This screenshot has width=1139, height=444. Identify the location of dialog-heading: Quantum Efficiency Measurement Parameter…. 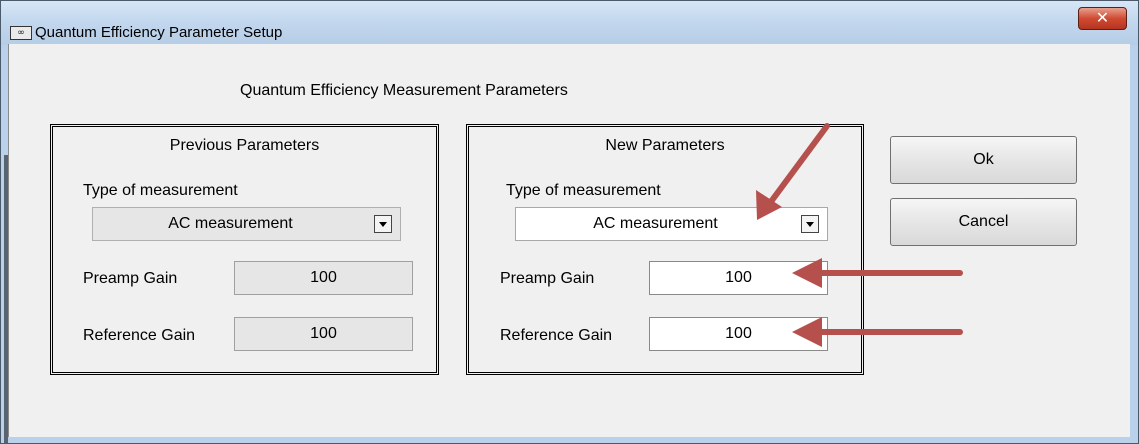
(404, 90).